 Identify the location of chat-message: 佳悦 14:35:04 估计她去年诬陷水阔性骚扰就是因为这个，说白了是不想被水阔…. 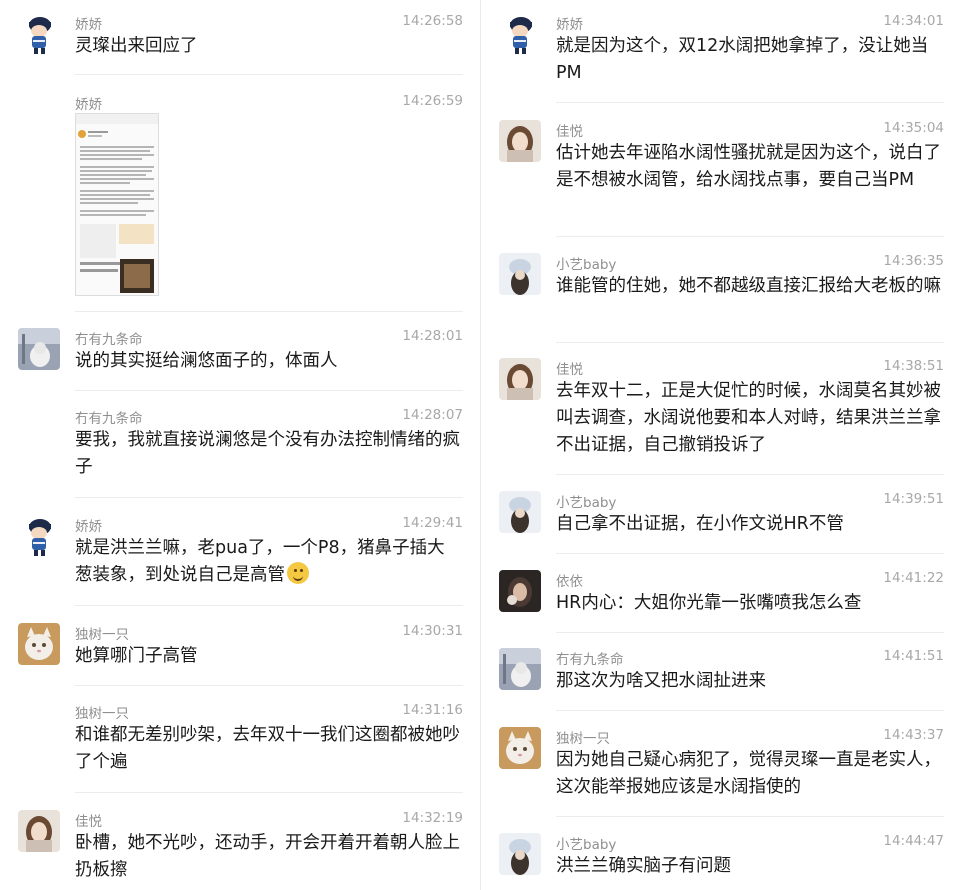
(720, 178).